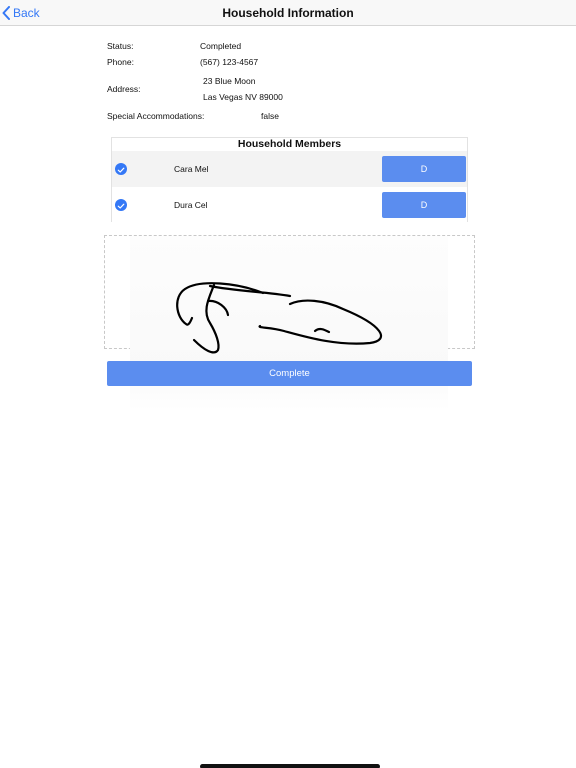  I want to click on address-line-1: 23 Blue Moon, so click(229, 81).